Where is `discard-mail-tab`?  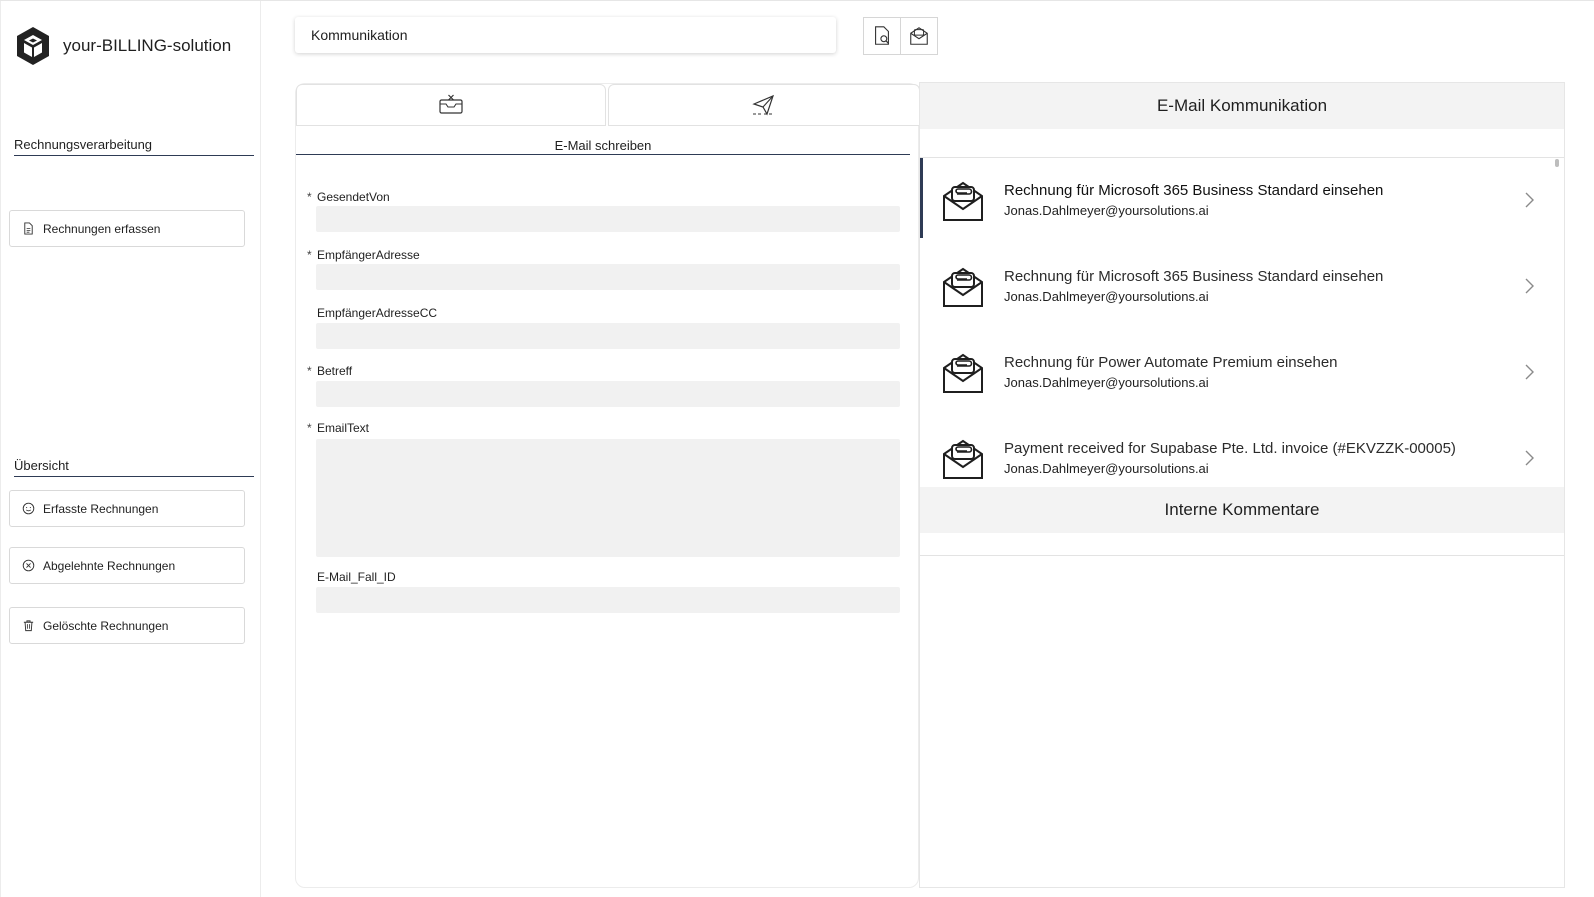 discard-mail-tab is located at coordinates (451, 105).